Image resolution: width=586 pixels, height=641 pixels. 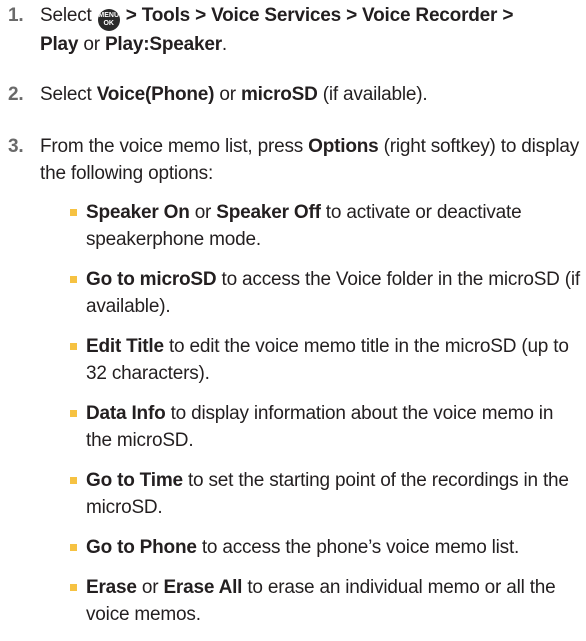 What do you see at coordinates (66, 15) in the screenshot?
I see `step-text-prefix: Select` at bounding box center [66, 15].